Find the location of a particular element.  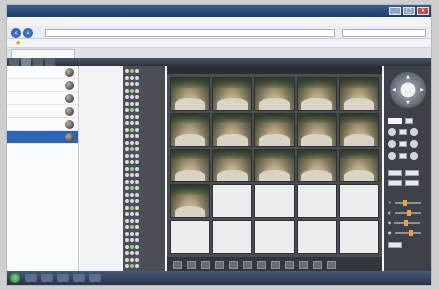

ptz-right-arrow: ▶ is located at coordinates (422, 90).